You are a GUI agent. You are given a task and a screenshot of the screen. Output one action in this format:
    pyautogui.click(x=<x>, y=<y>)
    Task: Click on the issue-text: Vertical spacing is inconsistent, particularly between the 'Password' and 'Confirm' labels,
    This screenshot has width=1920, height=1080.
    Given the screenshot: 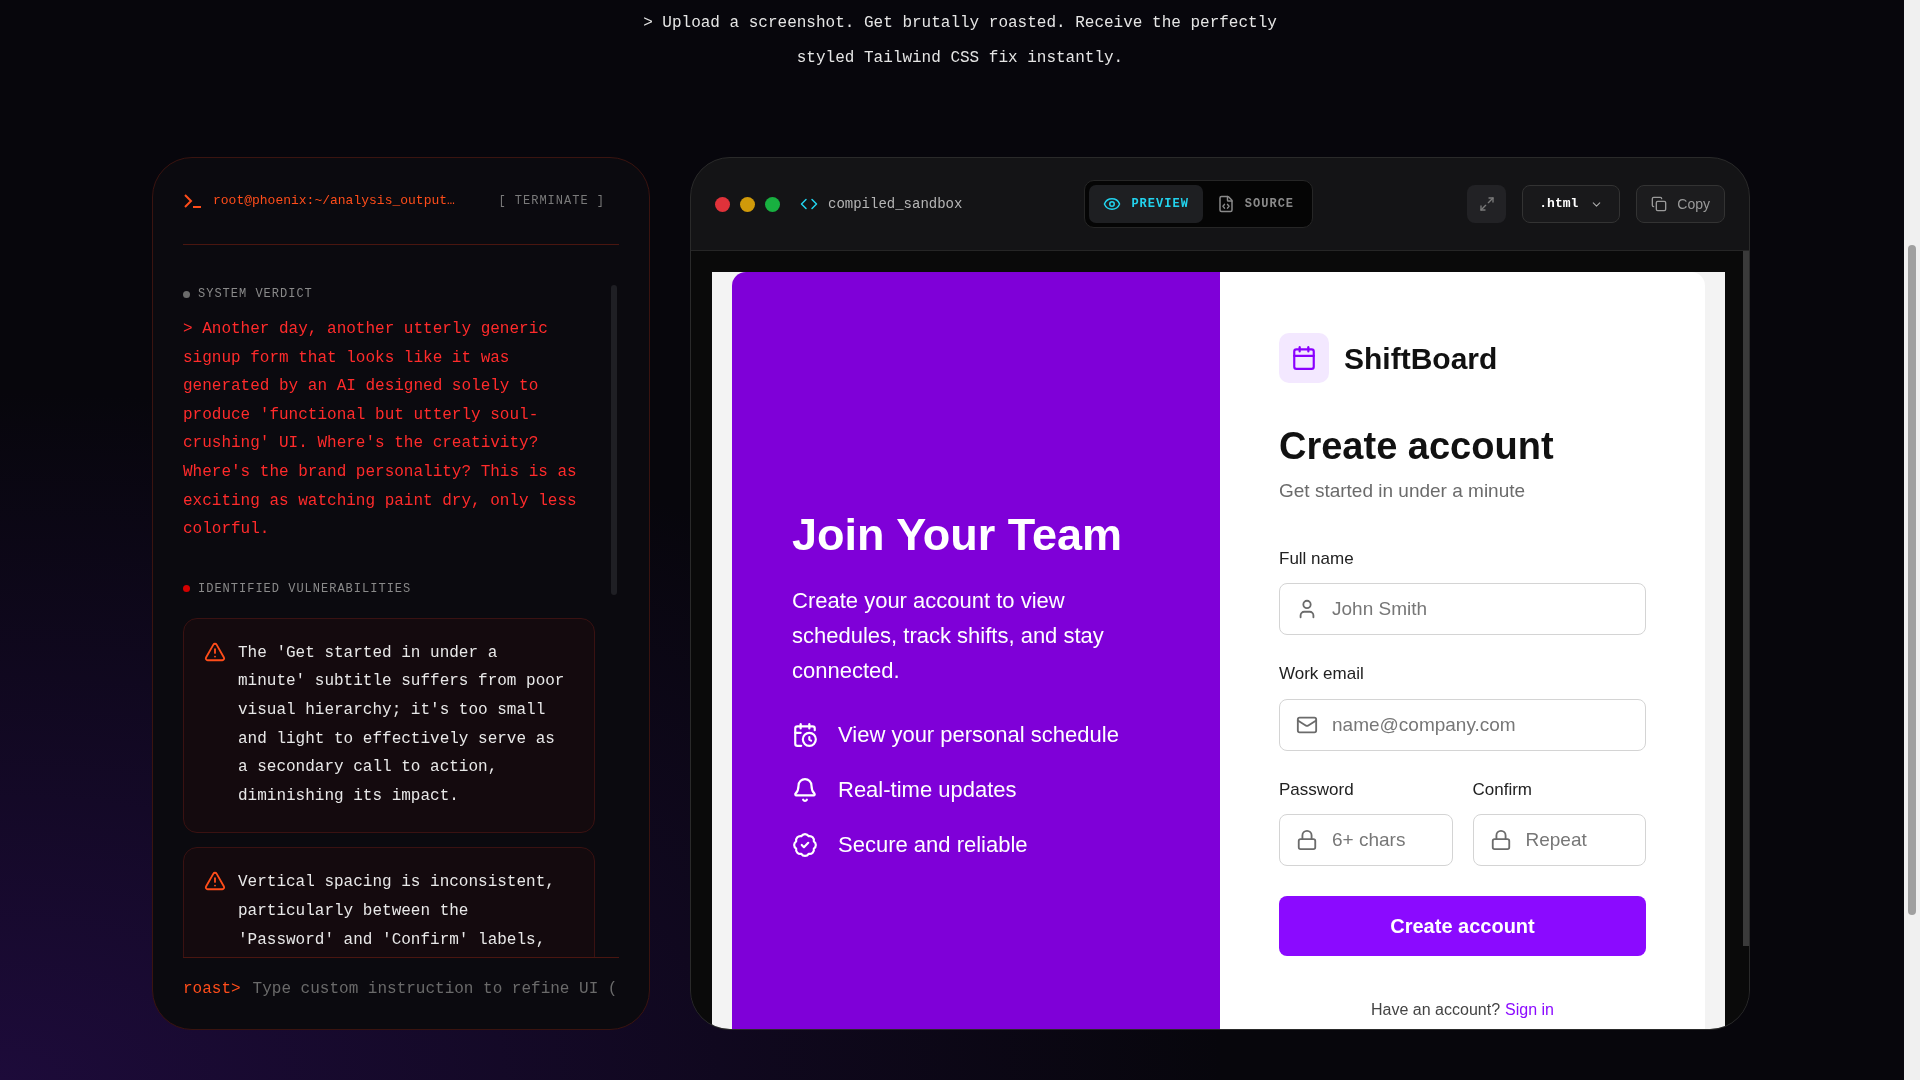 What is the action you would take?
    pyautogui.click(x=397, y=911)
    